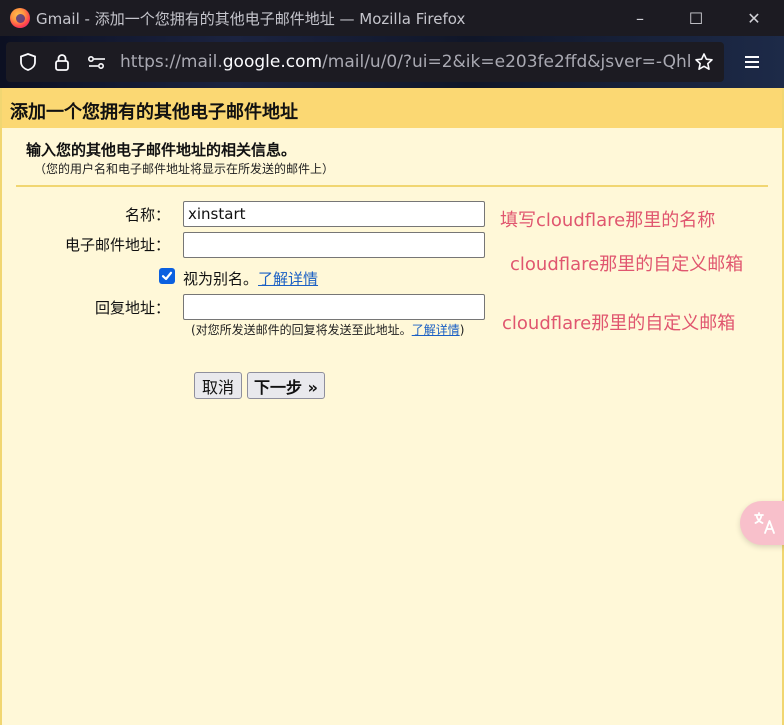 The image size is (784, 725). Describe the element at coordinates (167, 276) in the screenshot. I see `alias-checkbox` at that location.